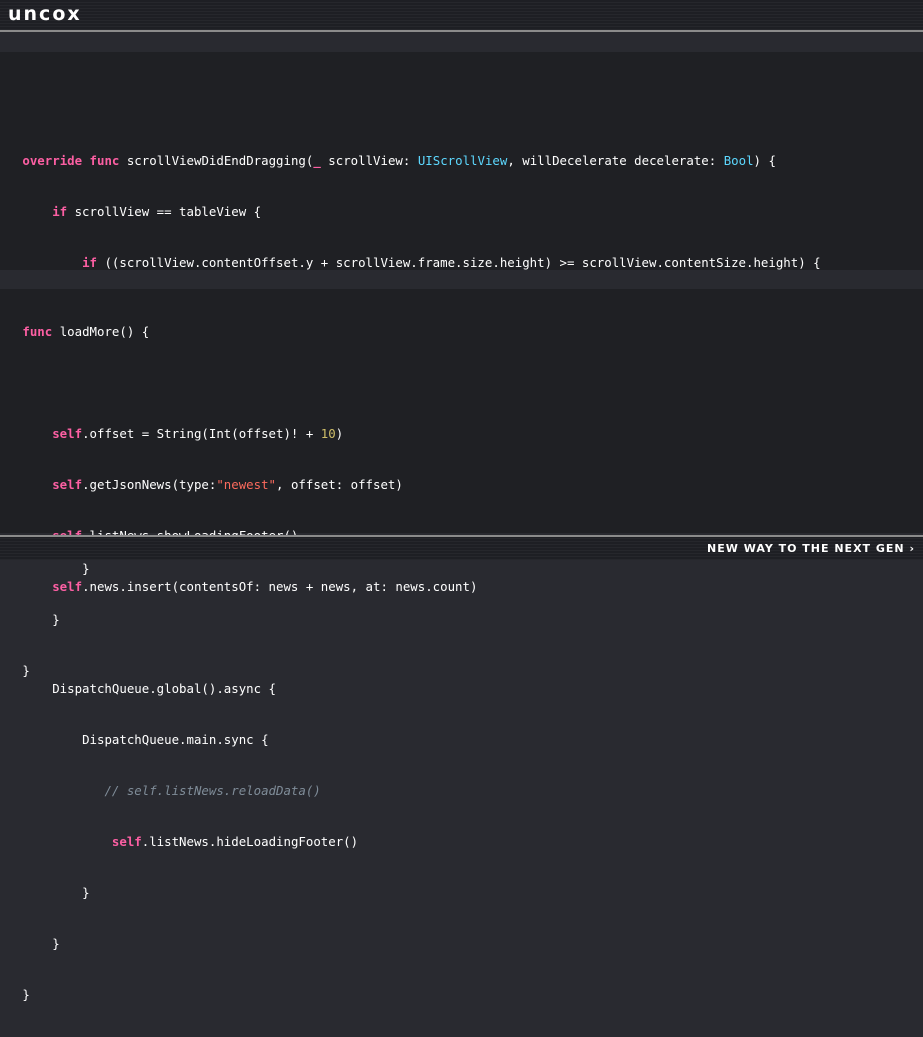  I want to click on tagline-link: NEW WAY TO THE NEXT GEN ›, so click(811, 548).